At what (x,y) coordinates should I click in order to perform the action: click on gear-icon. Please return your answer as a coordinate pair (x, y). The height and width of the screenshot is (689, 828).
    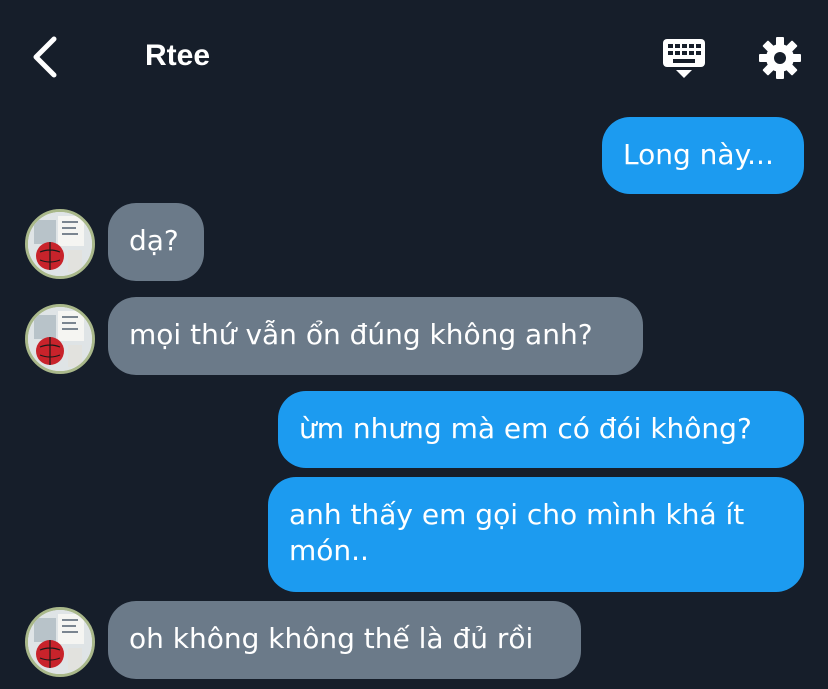
    Looking at the image, I should click on (780, 58).